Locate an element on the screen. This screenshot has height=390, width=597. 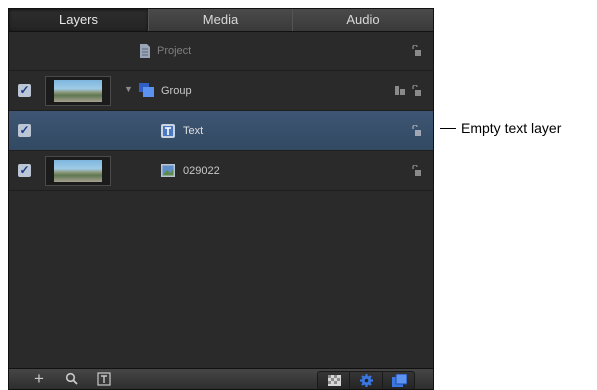
layer-name-group: Group is located at coordinates (176, 91).